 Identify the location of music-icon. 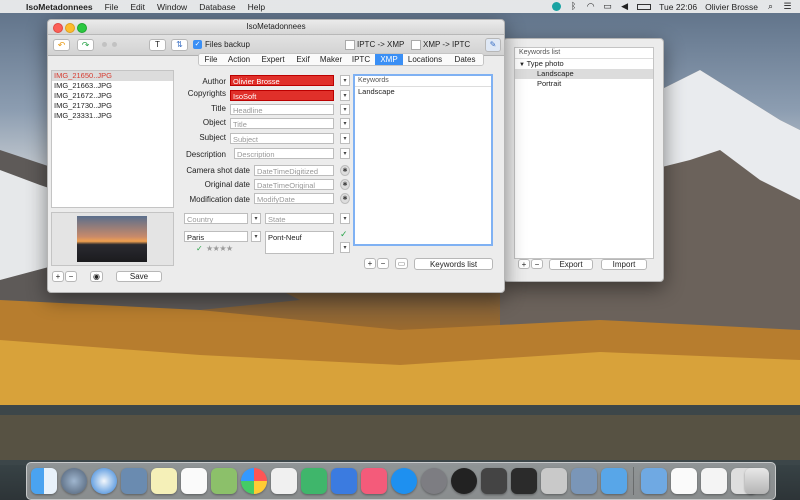
(374, 481).